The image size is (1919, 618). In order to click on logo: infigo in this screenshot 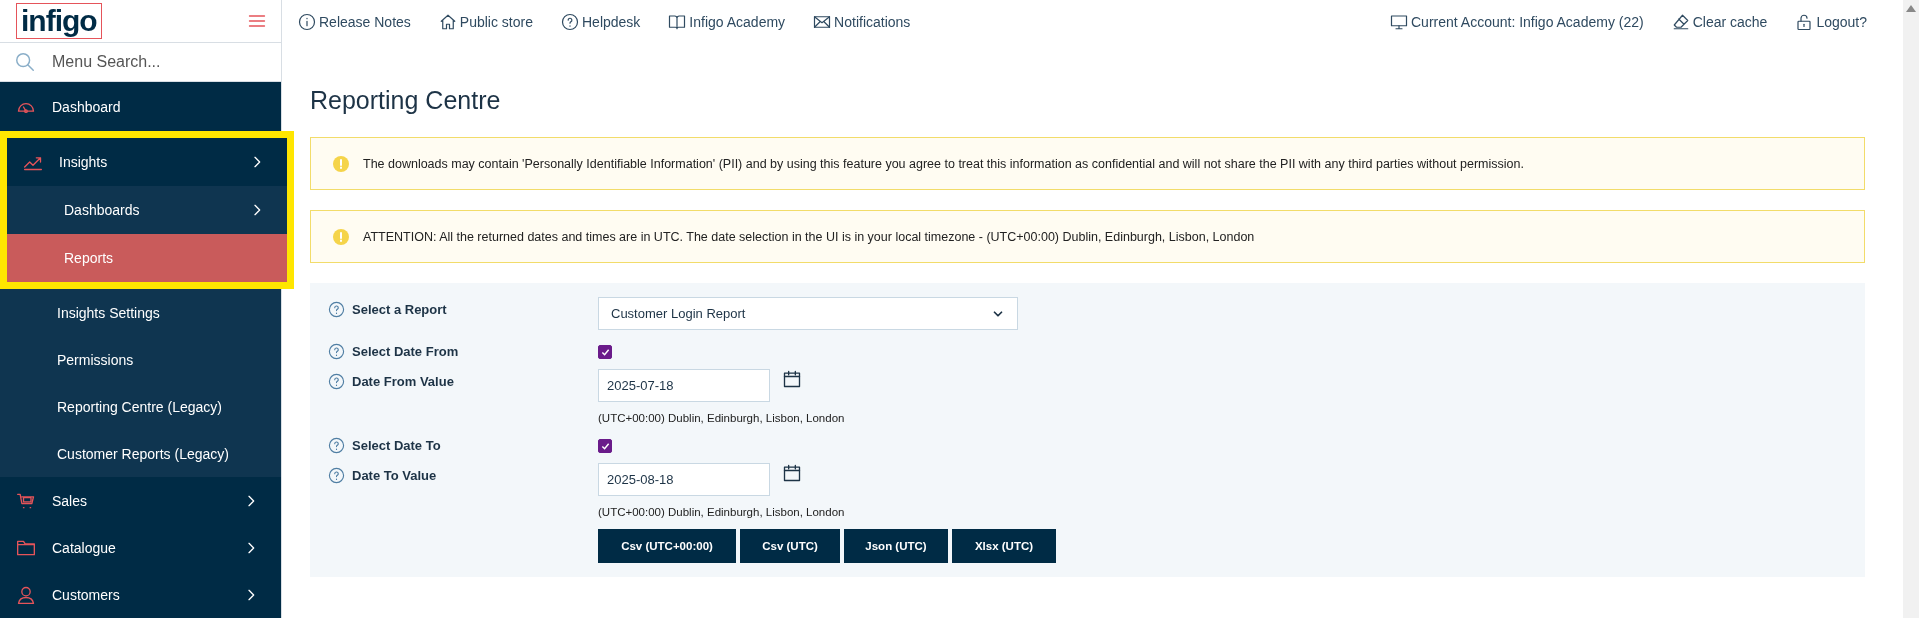, I will do `click(59, 20)`.